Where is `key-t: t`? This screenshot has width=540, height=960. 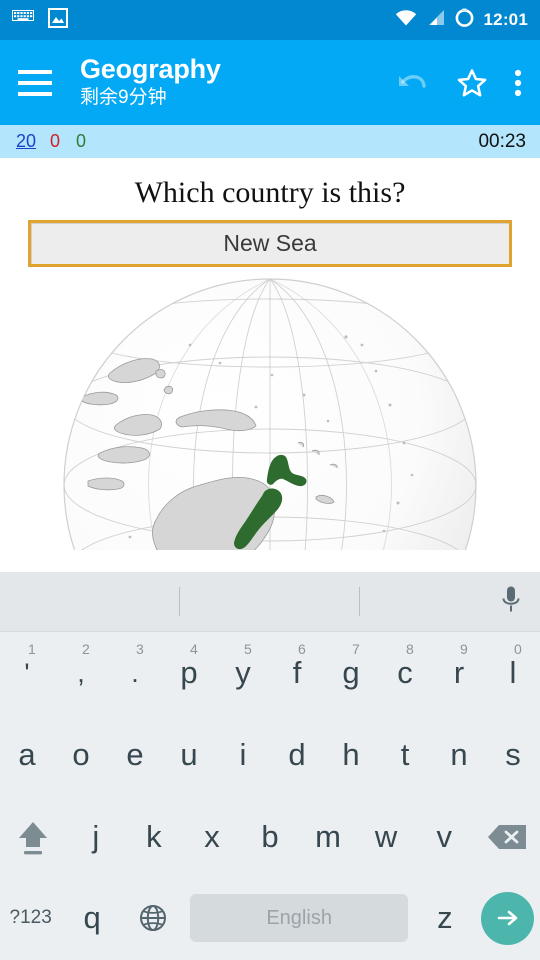
key-t: t is located at coordinates (405, 755).